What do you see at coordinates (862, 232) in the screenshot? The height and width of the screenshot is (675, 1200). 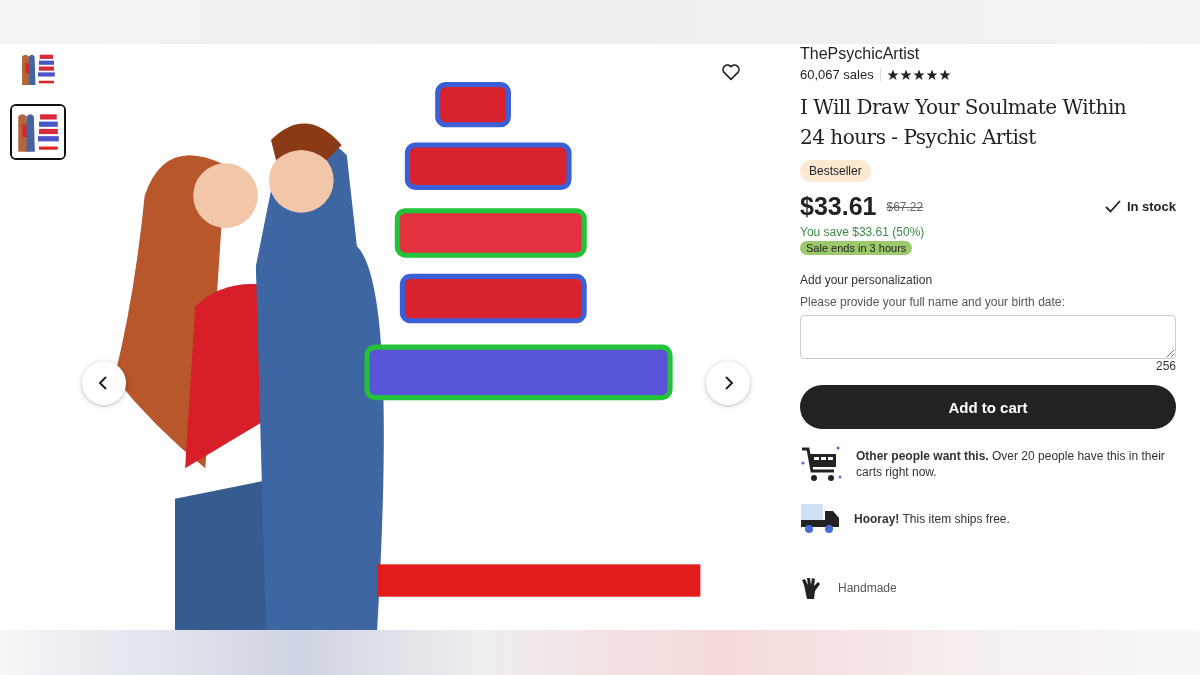 I see `savings-text: You save $33.61 (50%)` at bounding box center [862, 232].